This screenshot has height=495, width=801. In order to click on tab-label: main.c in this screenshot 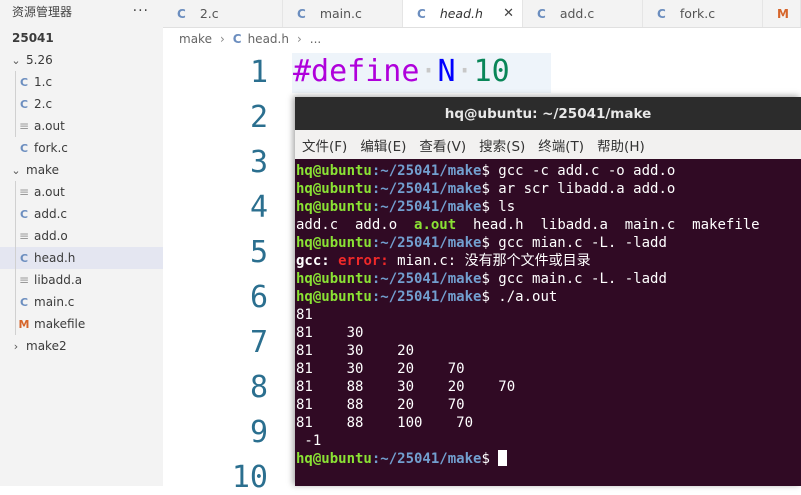, I will do `click(340, 13)`.